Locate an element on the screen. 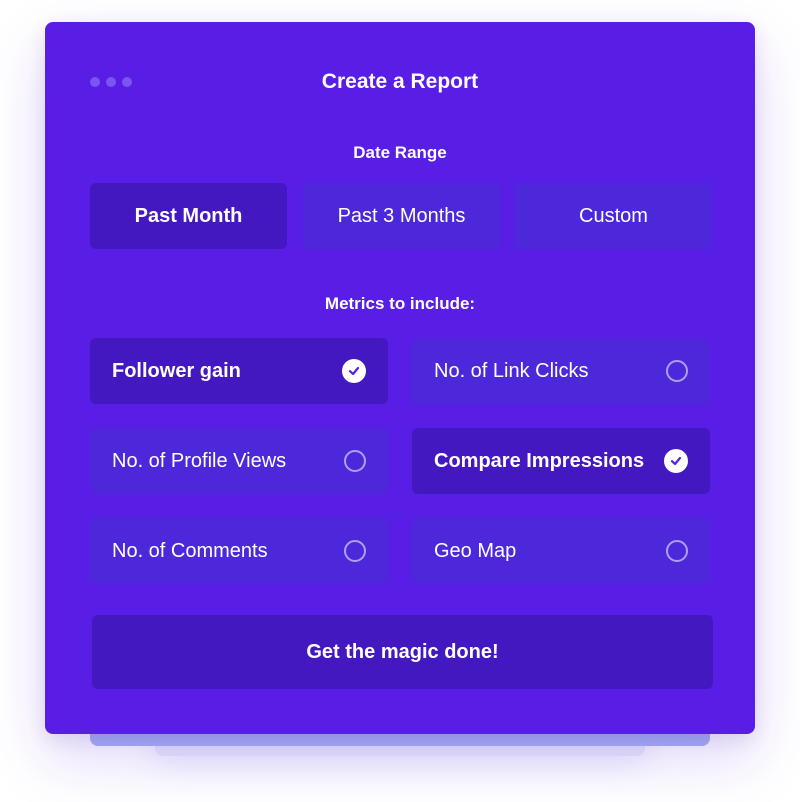  metric-label: No. of Profile Views is located at coordinates (199, 460).